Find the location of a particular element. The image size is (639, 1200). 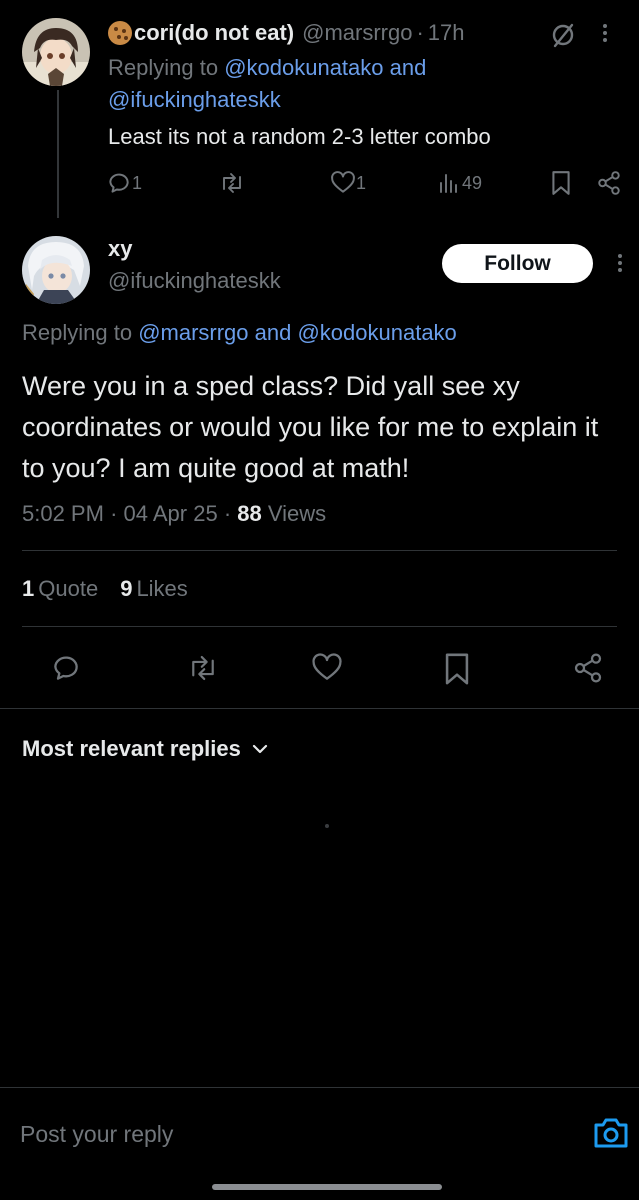

quotes-stat: 1 Quote is located at coordinates (60, 589).